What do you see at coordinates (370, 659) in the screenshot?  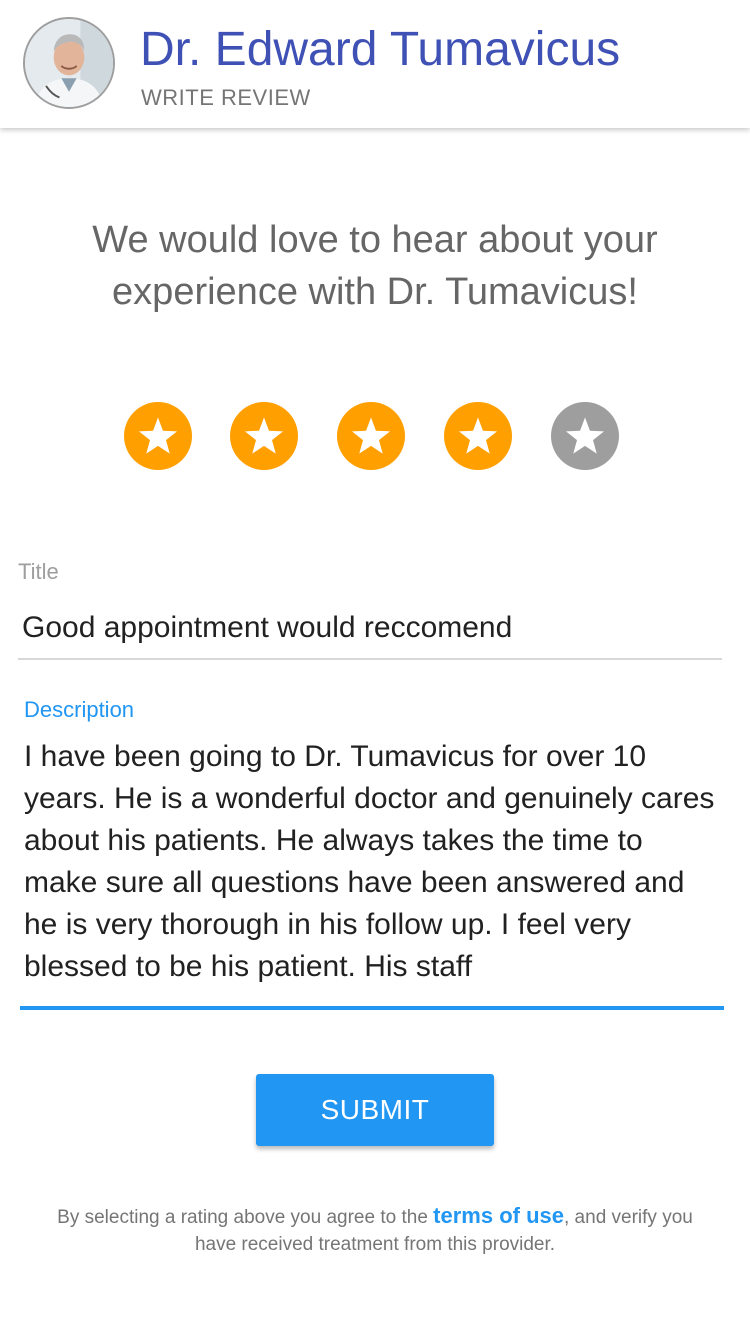 I see `title-underline` at bounding box center [370, 659].